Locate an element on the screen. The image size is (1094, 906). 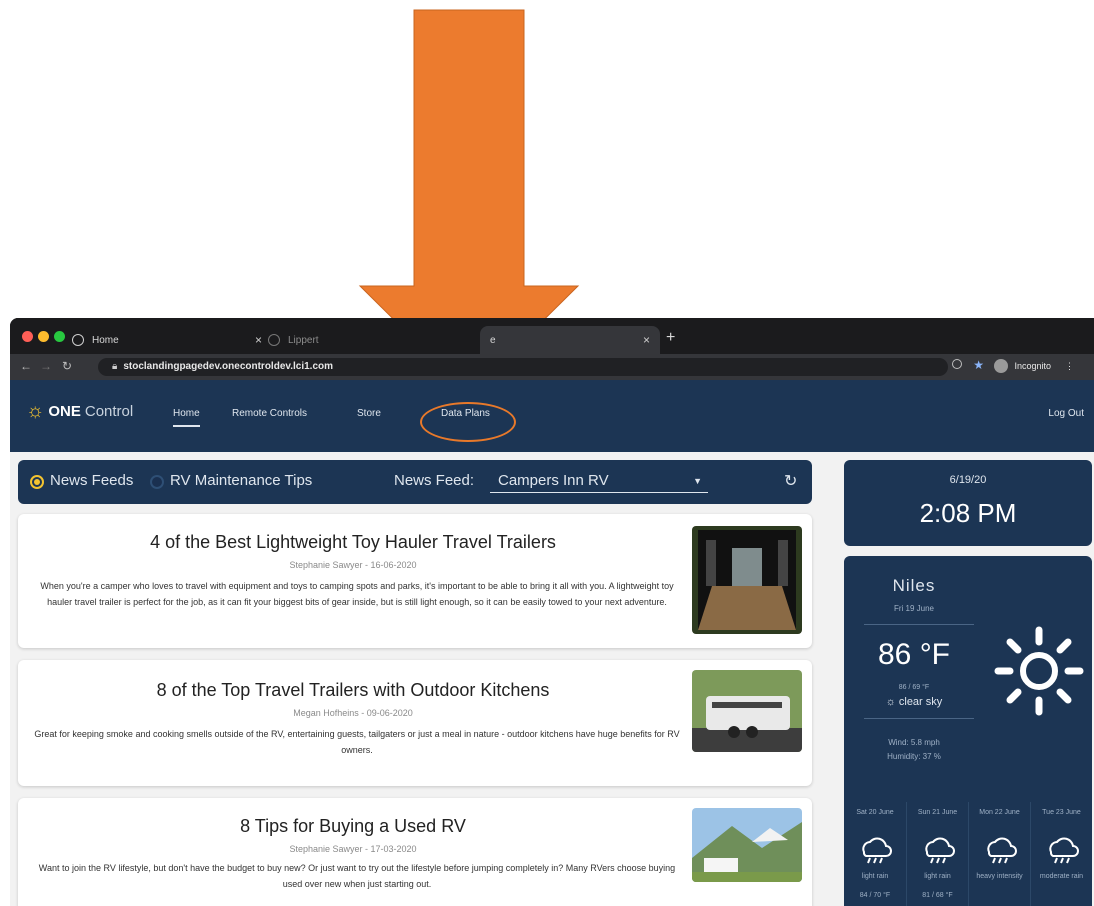
refresh-icon: ↻ is located at coordinates (790, 481).